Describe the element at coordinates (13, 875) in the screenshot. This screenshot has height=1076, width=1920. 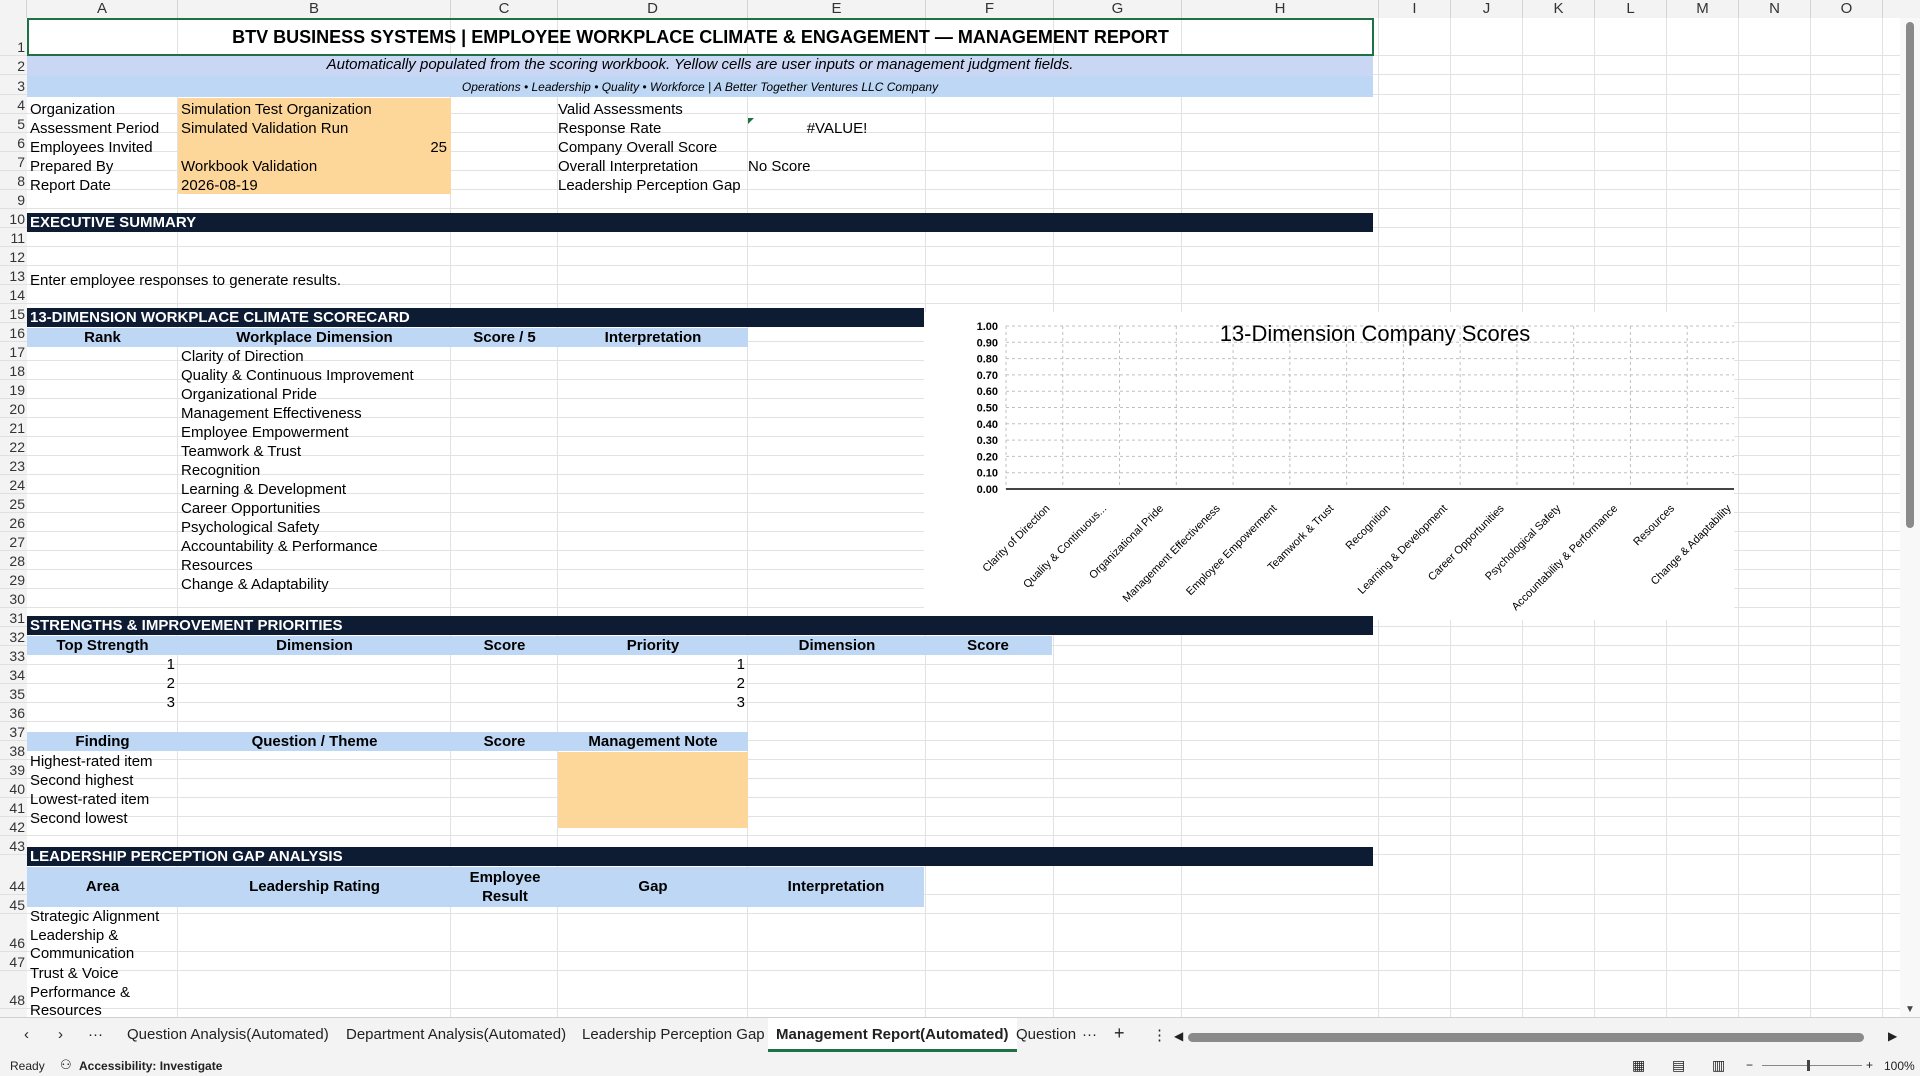
I see `row-header-44: 44` at that location.